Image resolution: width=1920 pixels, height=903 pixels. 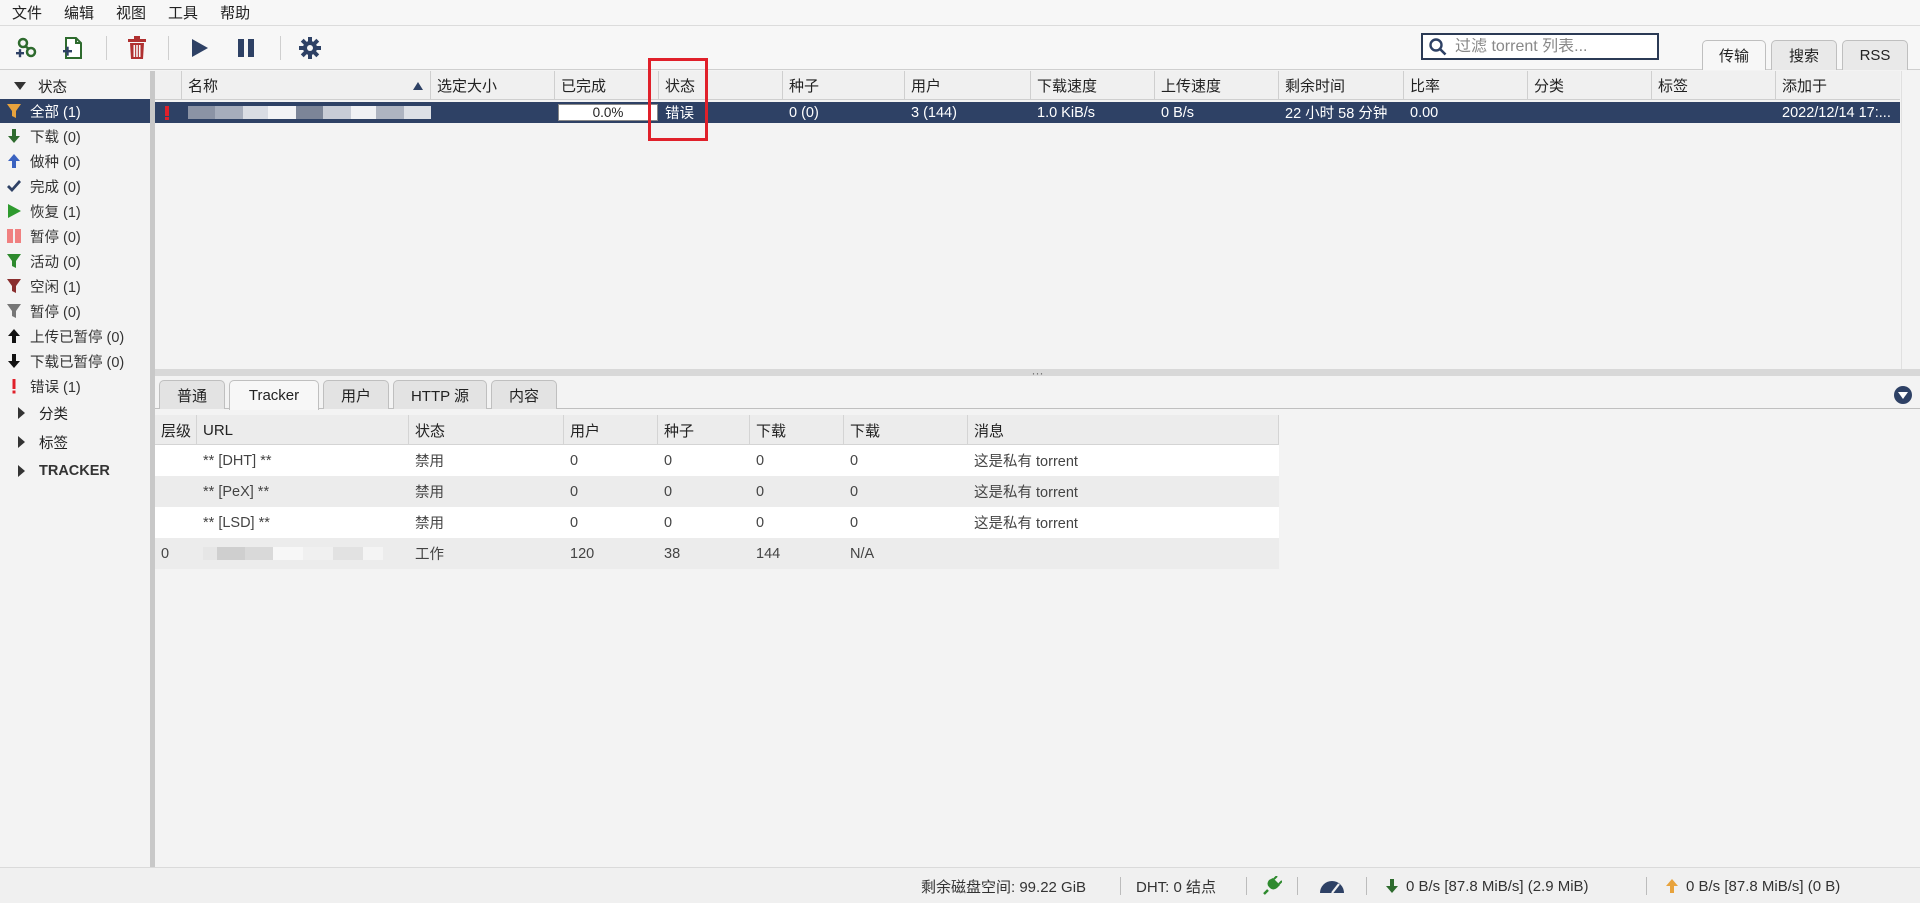 What do you see at coordinates (1315, 86) in the screenshot?
I see `column-label: 剩余时间` at bounding box center [1315, 86].